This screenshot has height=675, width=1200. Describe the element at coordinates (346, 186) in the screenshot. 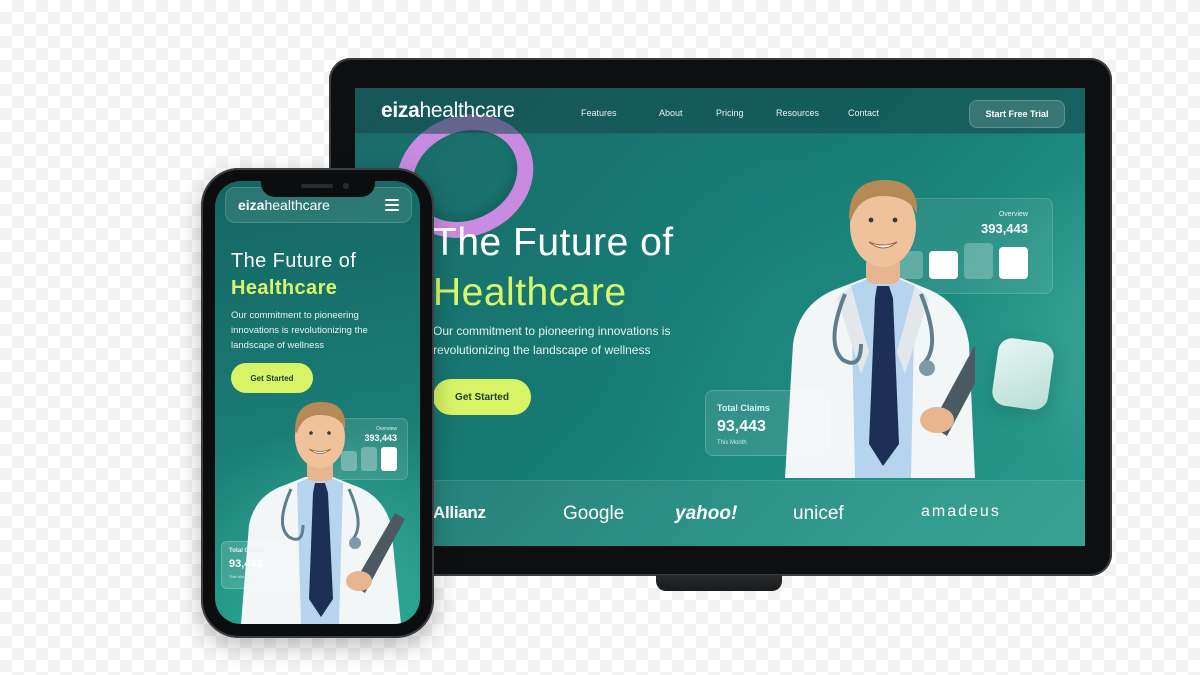

I see `phone-camera` at that location.